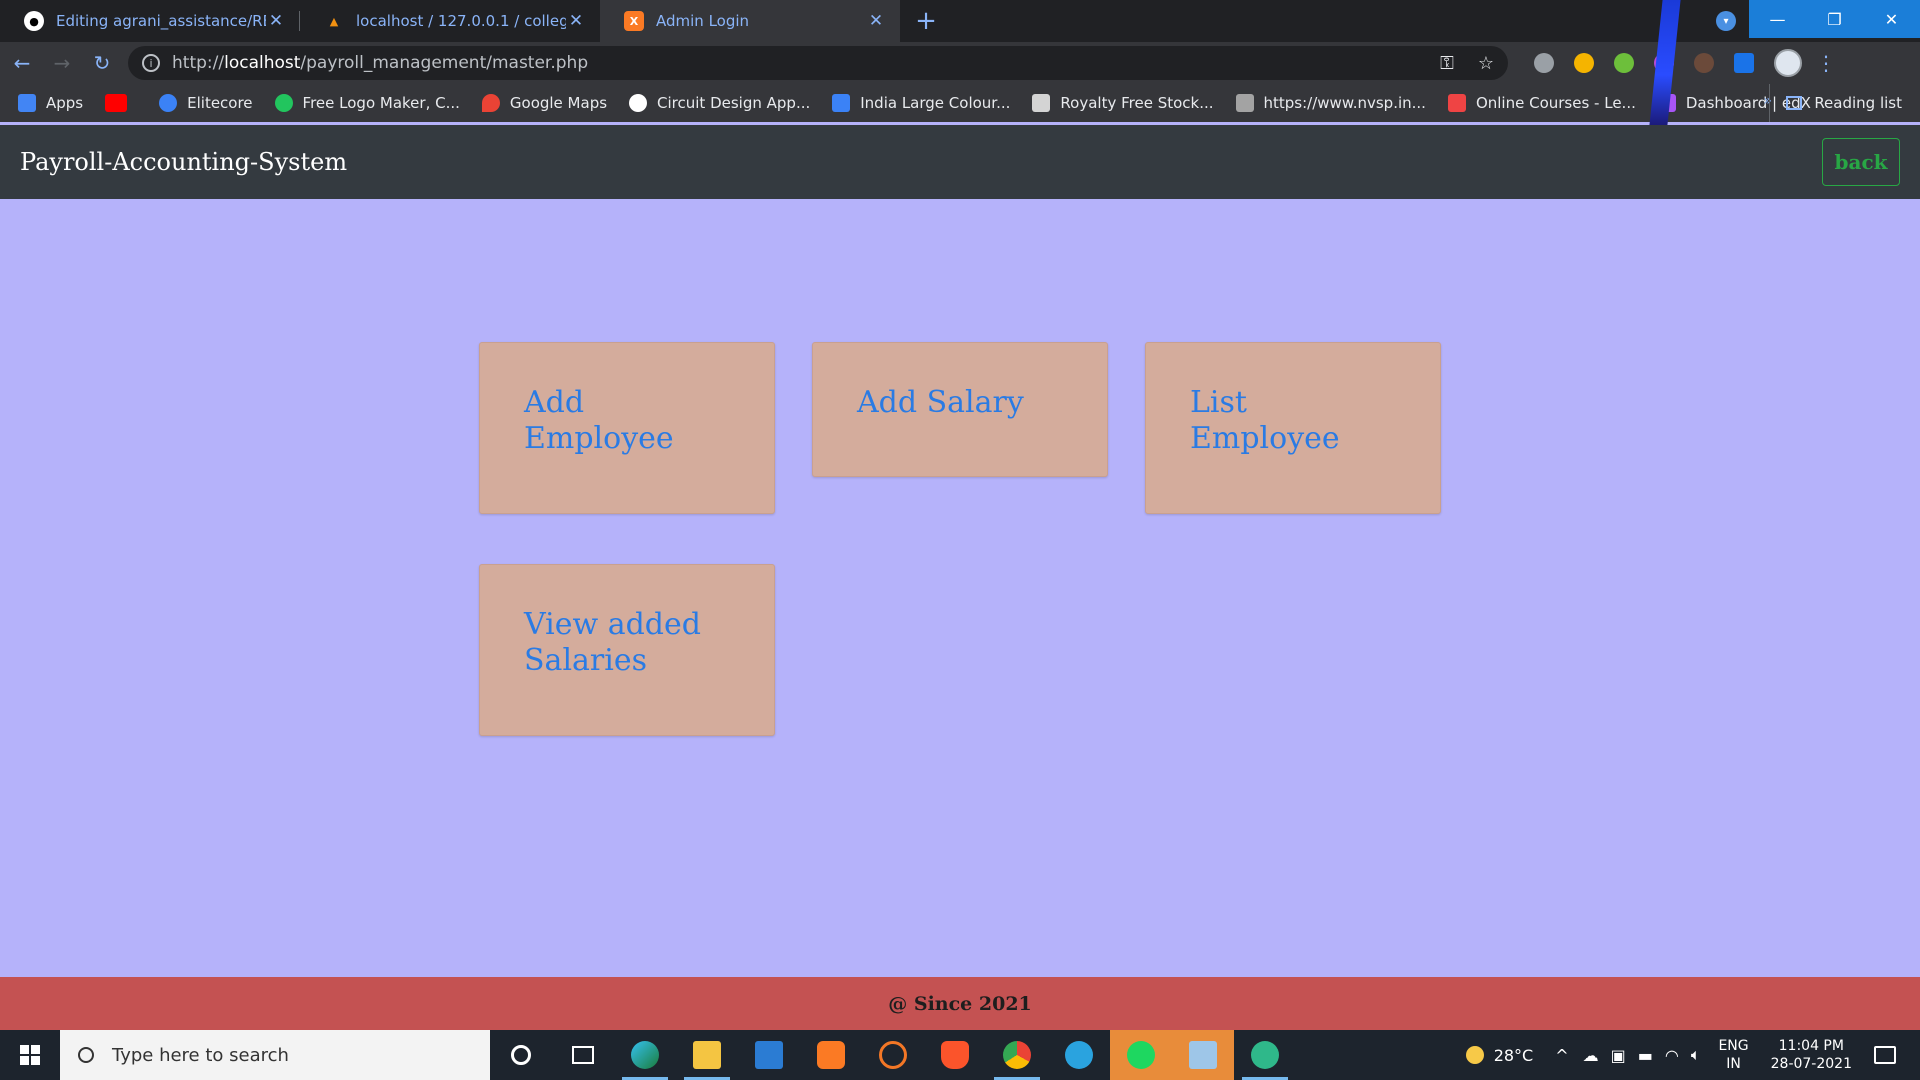 The width and height of the screenshot is (1920, 1080). I want to click on view-salaries-card: View added Salaries, so click(627, 650).